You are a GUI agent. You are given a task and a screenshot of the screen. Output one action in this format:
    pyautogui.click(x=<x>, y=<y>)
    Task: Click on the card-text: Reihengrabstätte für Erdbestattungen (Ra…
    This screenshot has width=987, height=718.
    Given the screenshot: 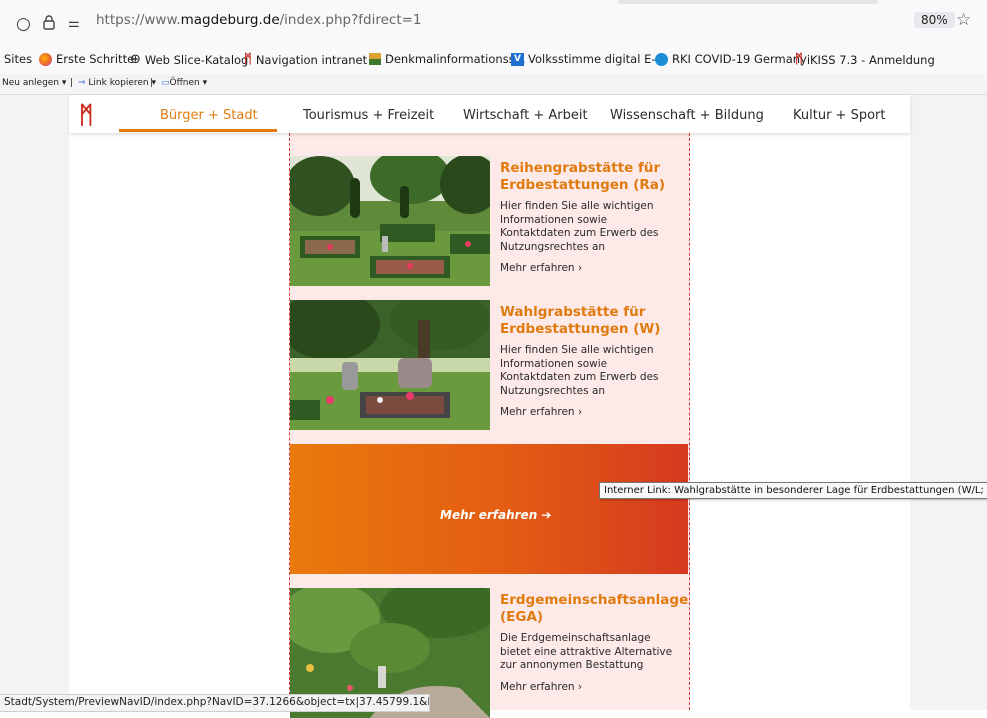 What is the action you would take?
    pyautogui.click(x=590, y=217)
    